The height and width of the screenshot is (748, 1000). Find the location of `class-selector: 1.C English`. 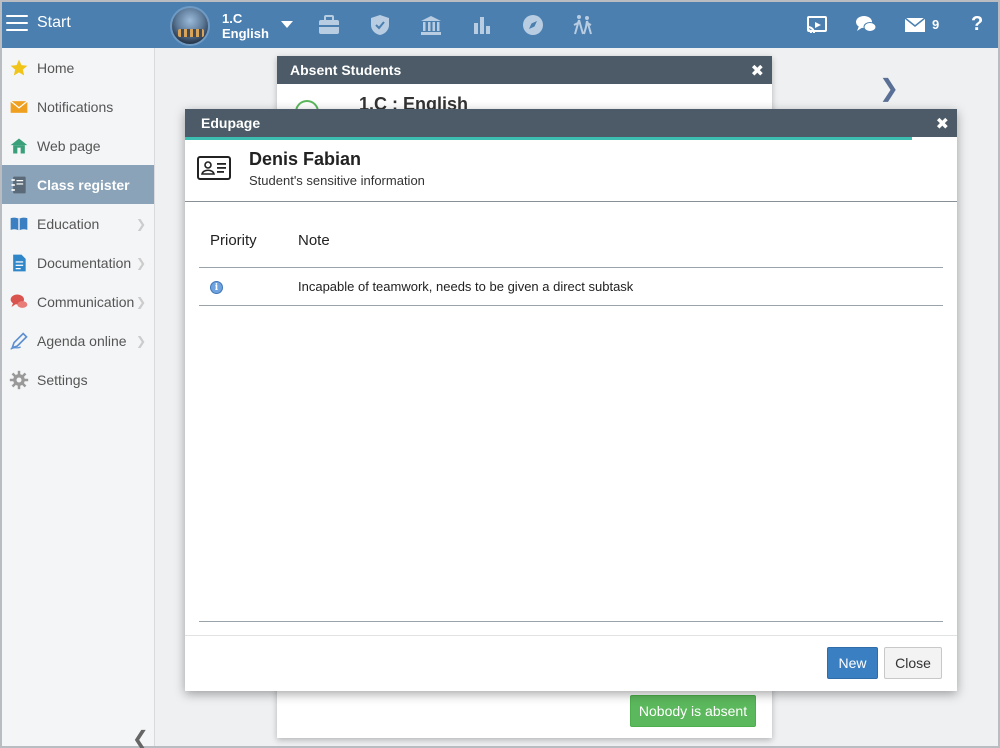

class-selector: 1.C English is located at coordinates (245, 26).